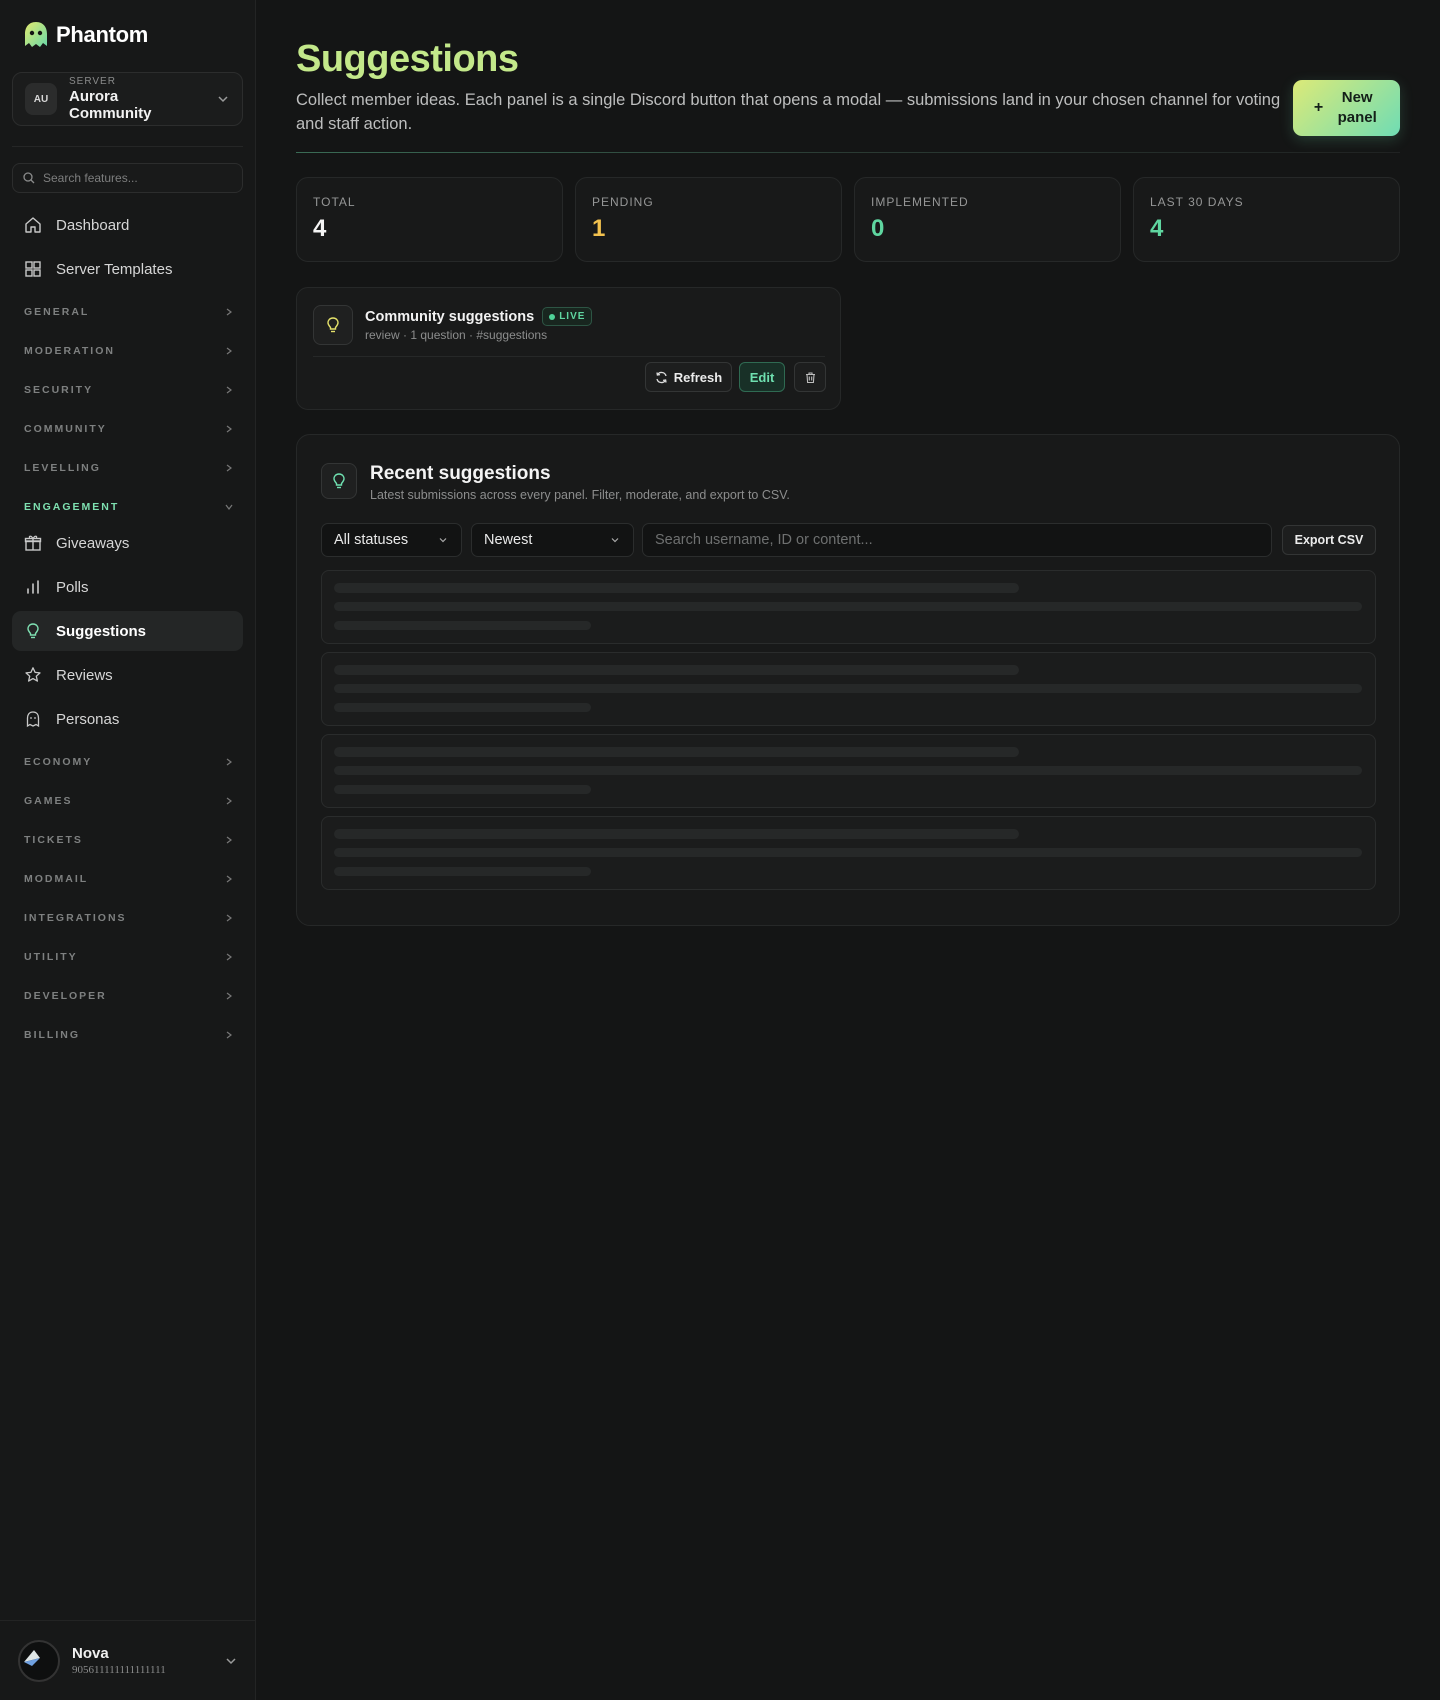  Describe the element at coordinates (552, 540) in the screenshot. I see `sort-select: Newest` at that location.